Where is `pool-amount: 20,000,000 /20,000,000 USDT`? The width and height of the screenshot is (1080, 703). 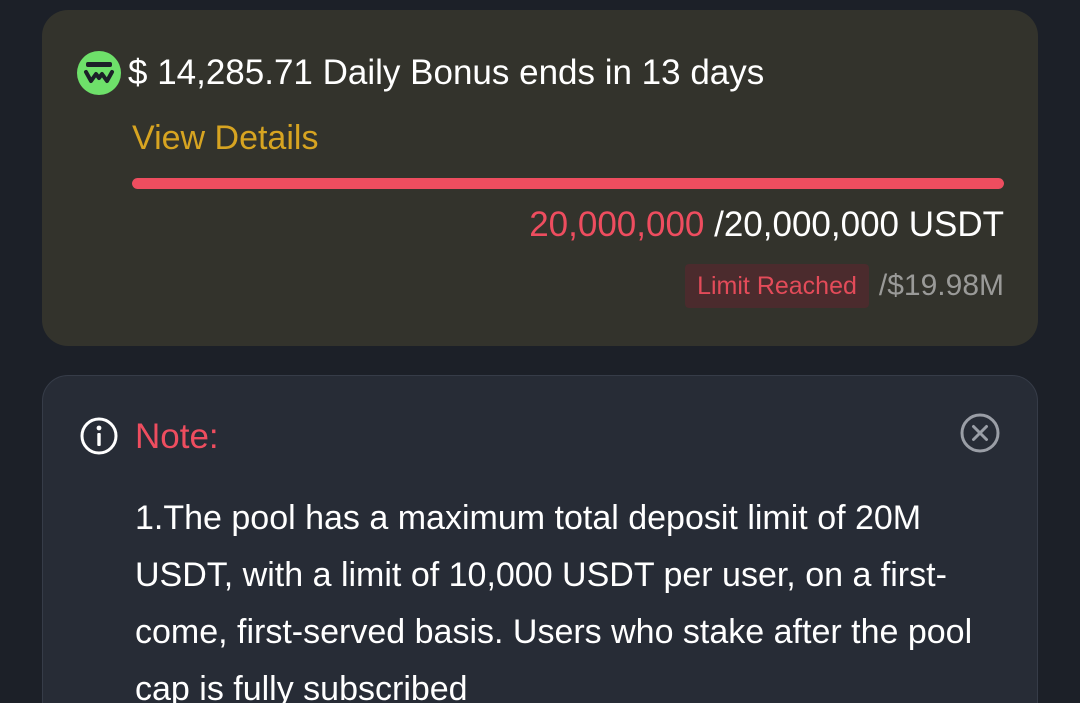
pool-amount: 20,000,000 /20,000,000 USDT is located at coordinates (766, 225).